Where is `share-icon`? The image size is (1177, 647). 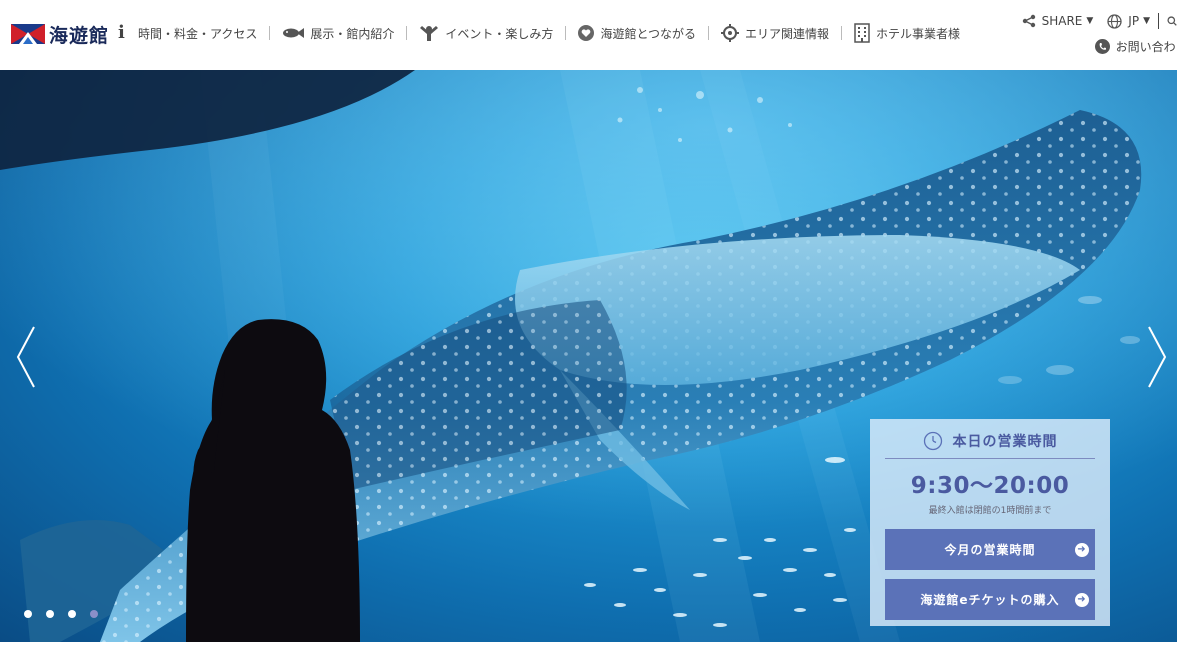 share-icon is located at coordinates (1029, 21).